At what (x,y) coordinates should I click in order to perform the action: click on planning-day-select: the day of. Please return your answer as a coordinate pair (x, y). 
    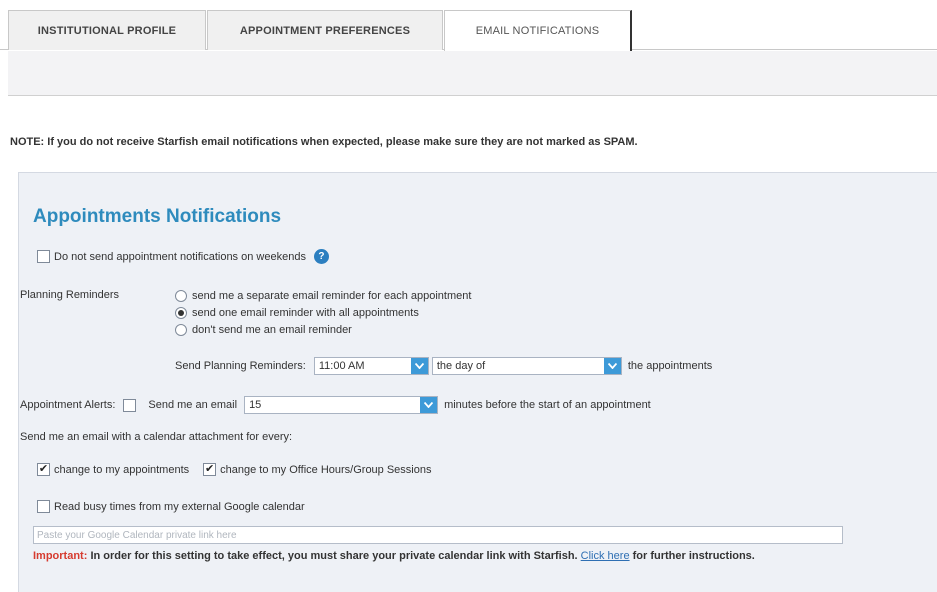
    Looking at the image, I should click on (526, 366).